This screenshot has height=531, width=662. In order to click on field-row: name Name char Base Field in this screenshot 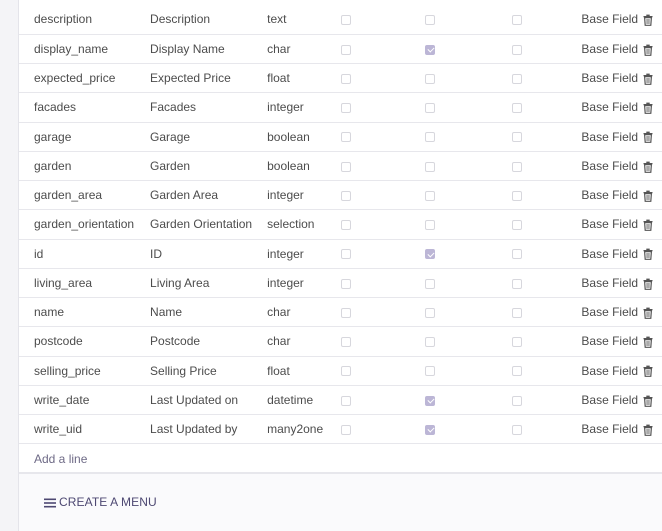, I will do `click(340, 312)`.